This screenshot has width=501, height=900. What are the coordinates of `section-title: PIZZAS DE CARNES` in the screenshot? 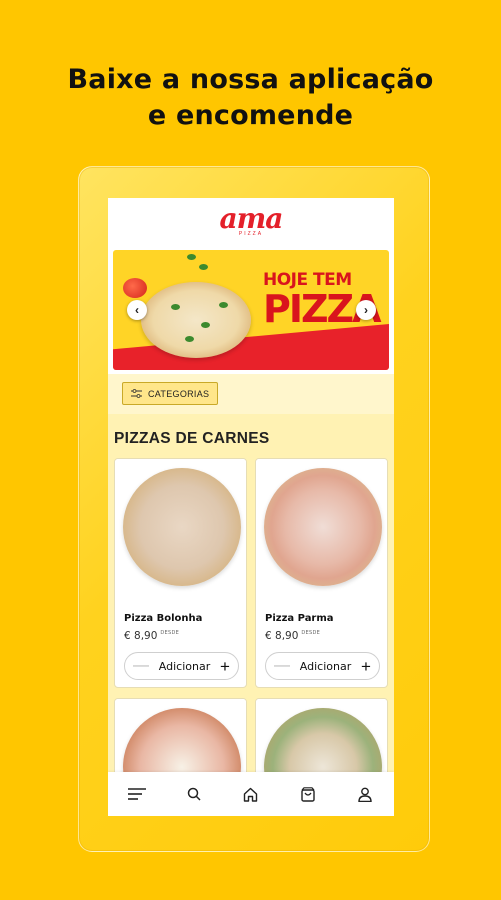 It's located at (192, 438).